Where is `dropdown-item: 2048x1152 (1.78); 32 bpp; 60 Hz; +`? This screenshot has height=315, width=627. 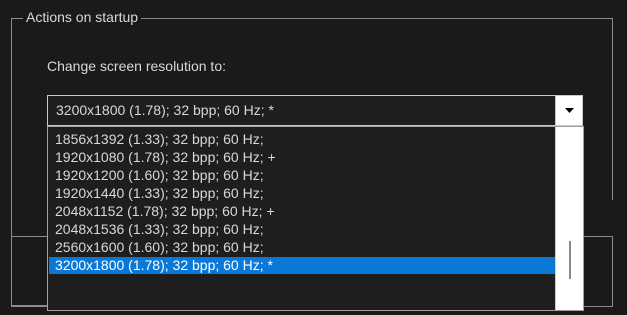 dropdown-item: 2048x1152 (1.78); 32 bpp; 60 Hz; + is located at coordinates (302, 211).